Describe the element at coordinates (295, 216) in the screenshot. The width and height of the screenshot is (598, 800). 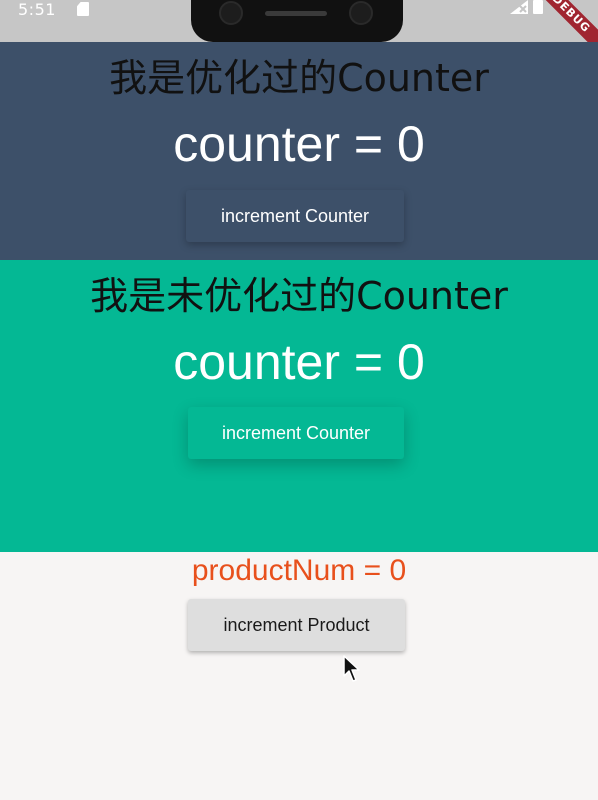
I see `increment-optimized-counter-button: increment Counter` at that location.